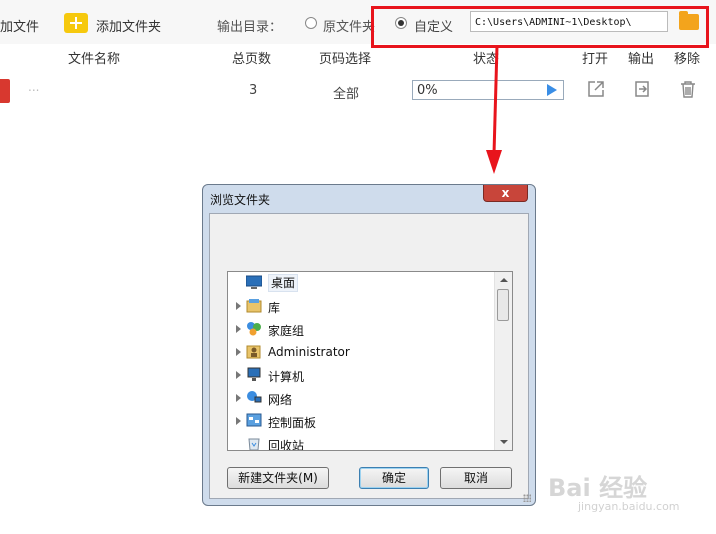  What do you see at coordinates (254, 374) in the screenshot?
I see `computer-icon` at bounding box center [254, 374].